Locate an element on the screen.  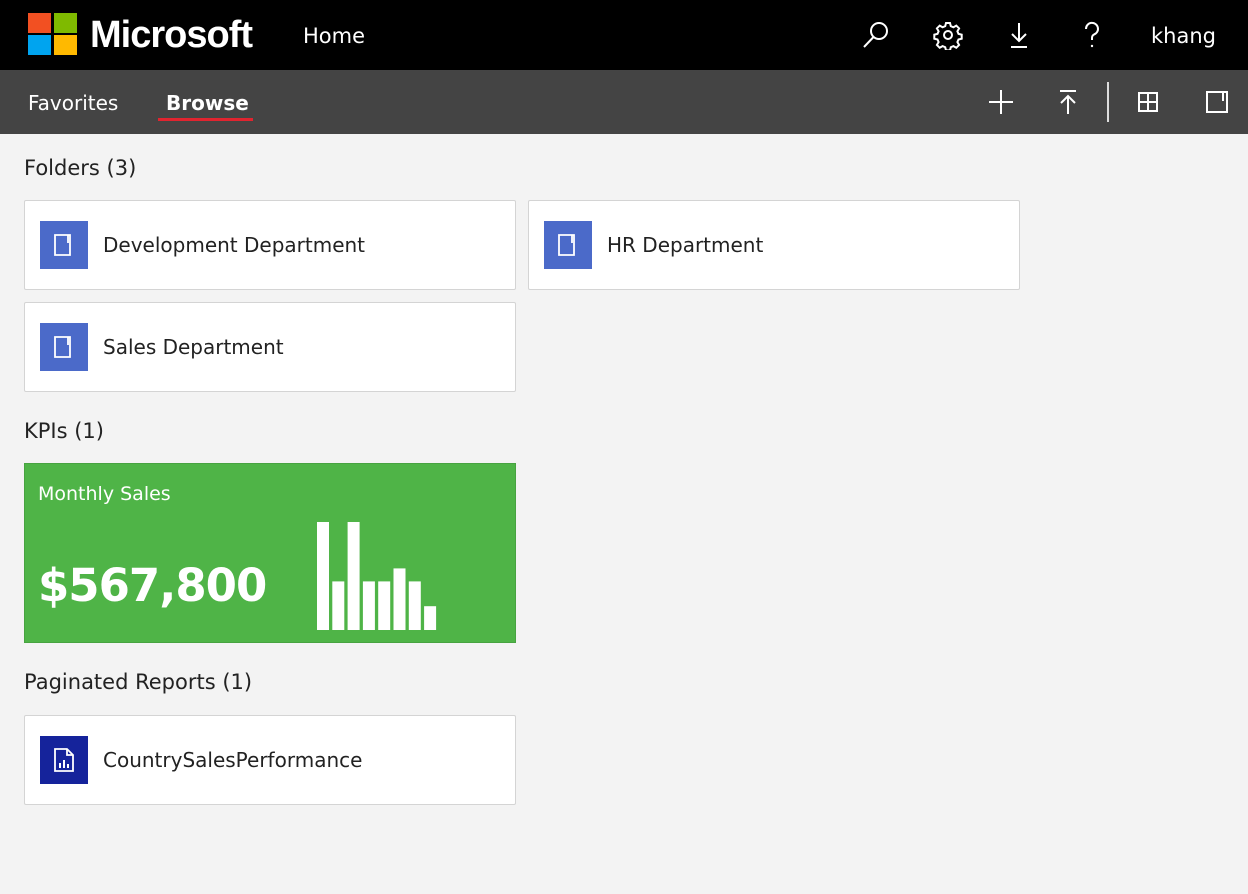
user-menu: khang is located at coordinates (1183, 36).